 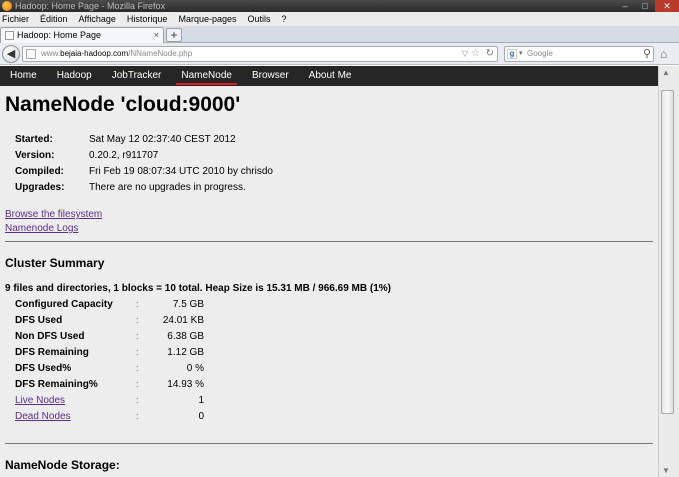 I want to click on search-input: Google, so click(x=540, y=53).